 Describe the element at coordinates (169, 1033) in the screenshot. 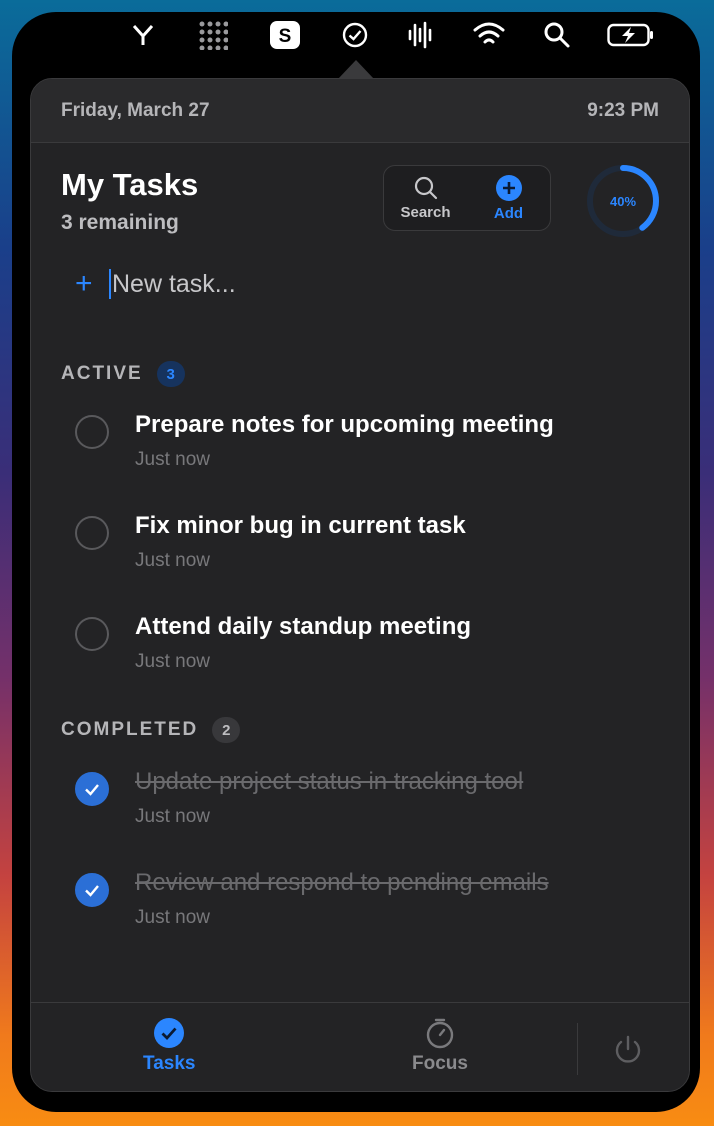

I see `check-circle-icon` at that location.